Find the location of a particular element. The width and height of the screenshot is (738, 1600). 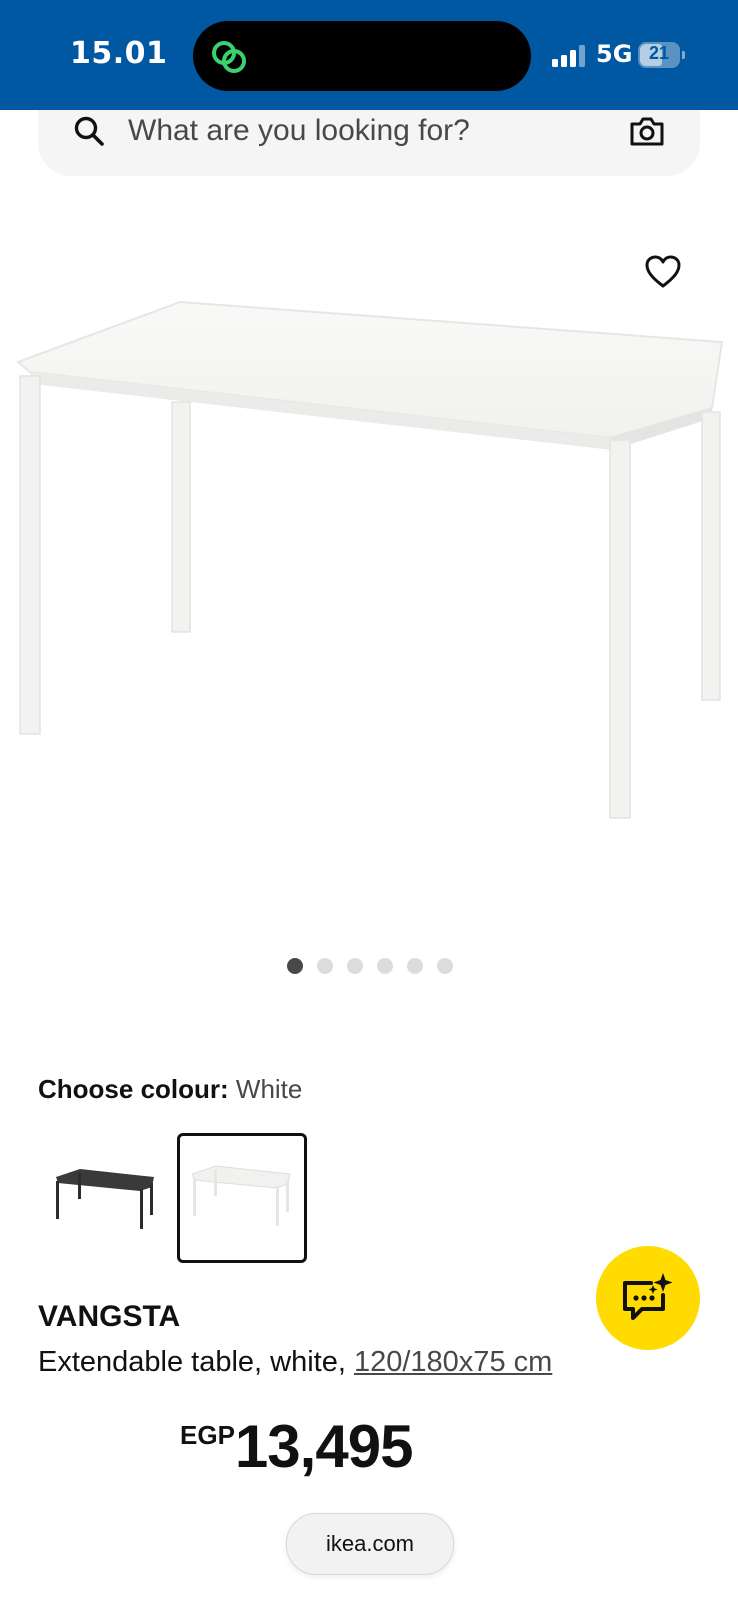

product-price: EGP13,495 is located at coordinates (297, 1446).